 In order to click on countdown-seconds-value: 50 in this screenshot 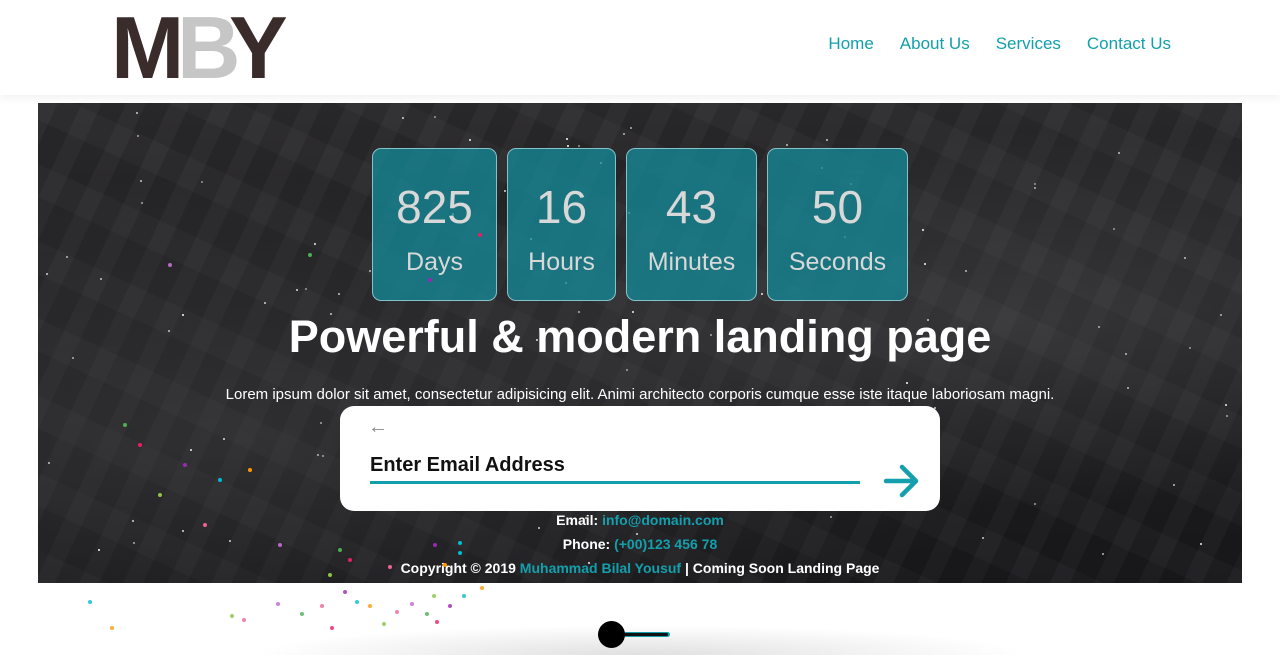, I will do `click(837, 207)`.